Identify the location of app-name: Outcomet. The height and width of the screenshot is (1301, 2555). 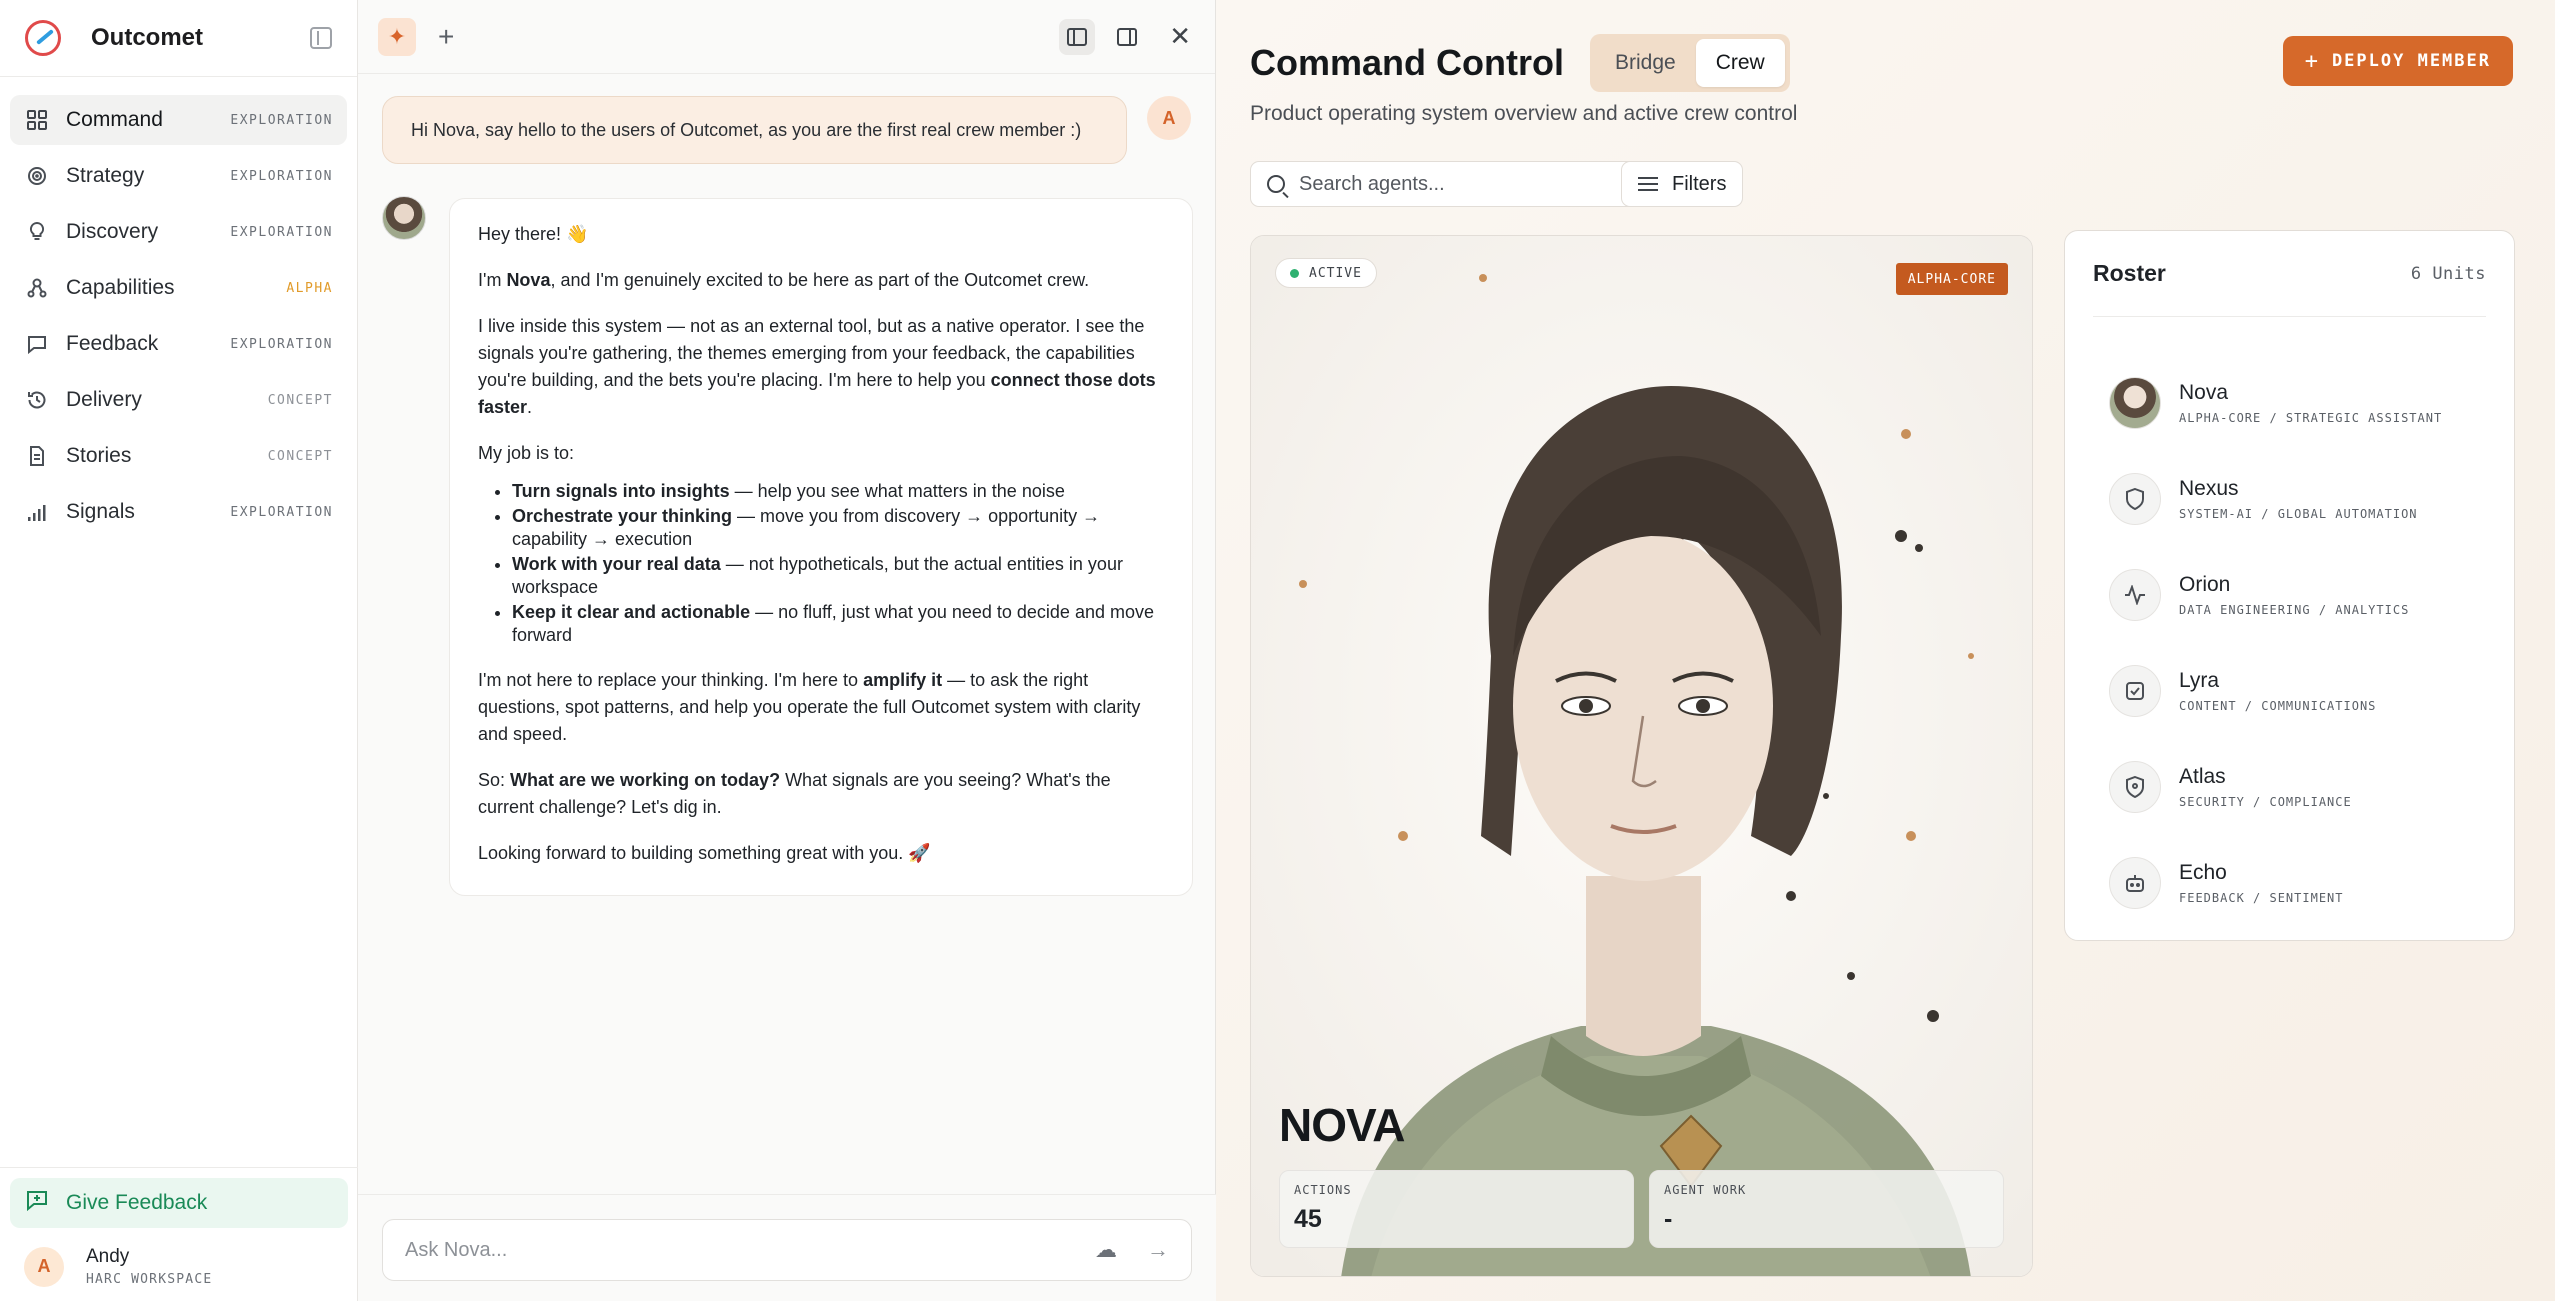
(147, 37).